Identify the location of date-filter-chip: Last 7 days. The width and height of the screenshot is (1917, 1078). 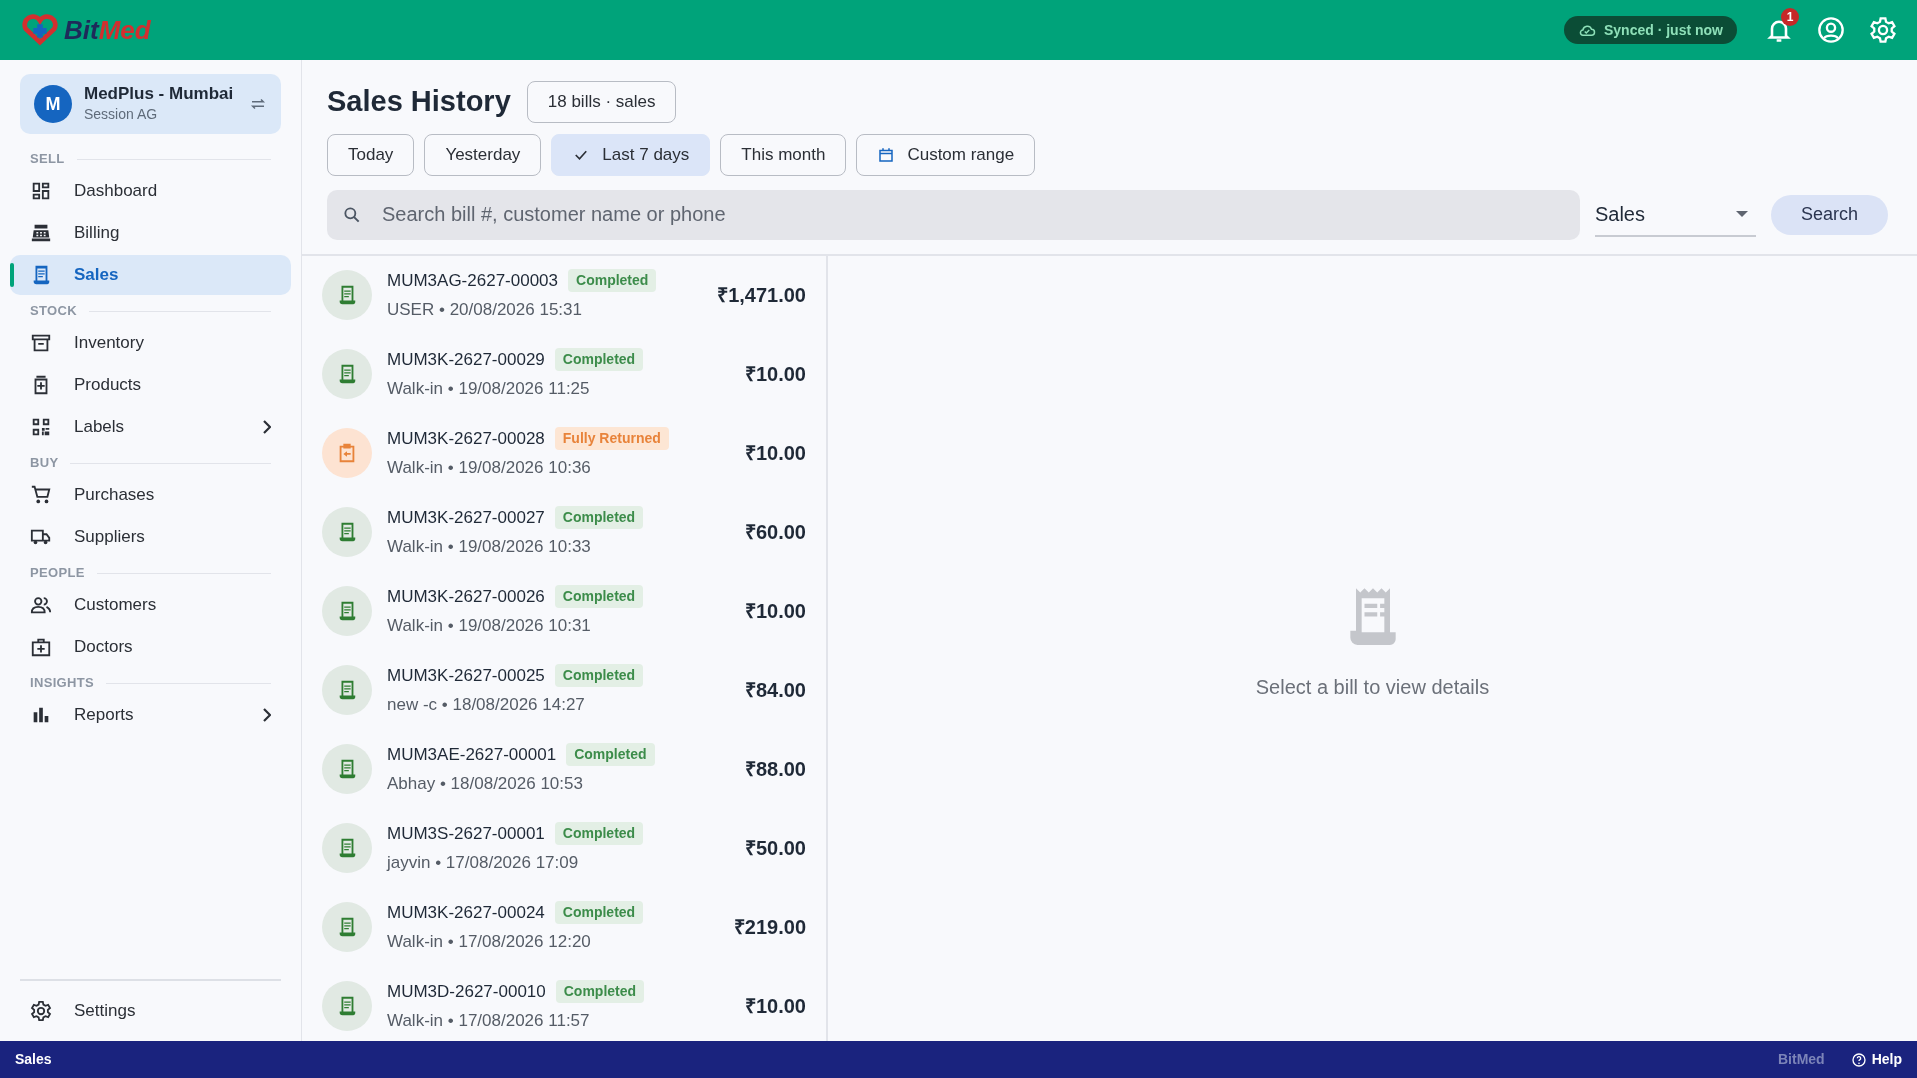
(631, 154).